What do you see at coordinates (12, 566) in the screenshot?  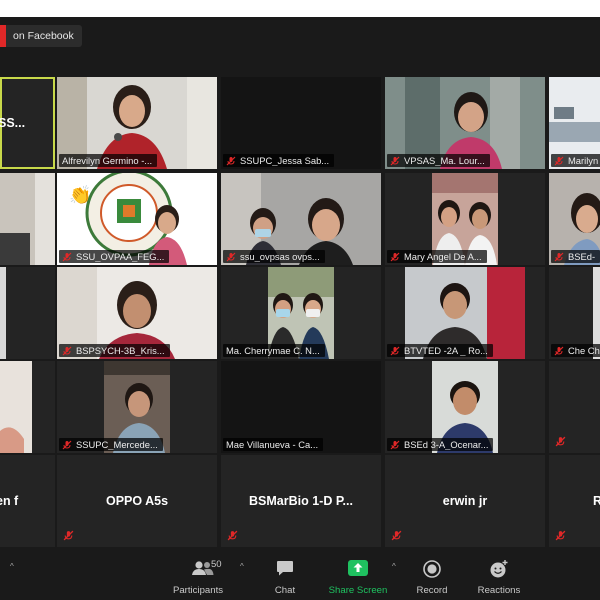 I see `video-options-caret-icon: ^` at bounding box center [12, 566].